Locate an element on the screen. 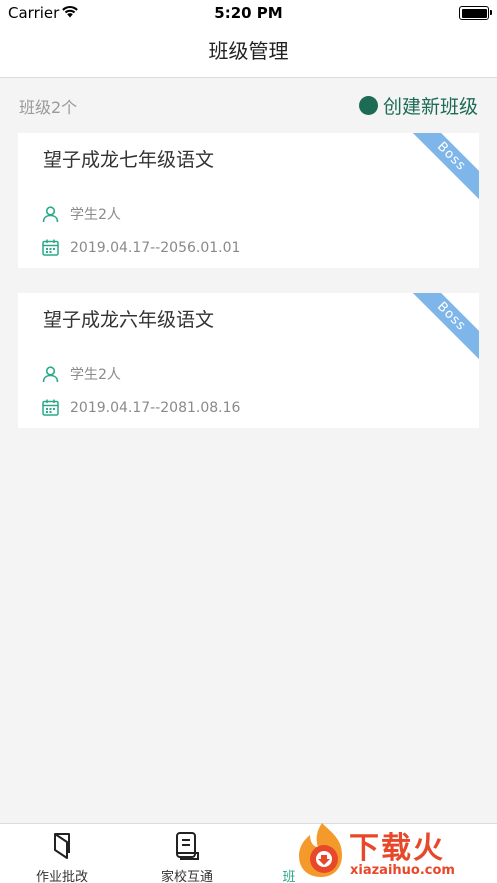  tab-homework: 作业批改 is located at coordinates (62, 853).